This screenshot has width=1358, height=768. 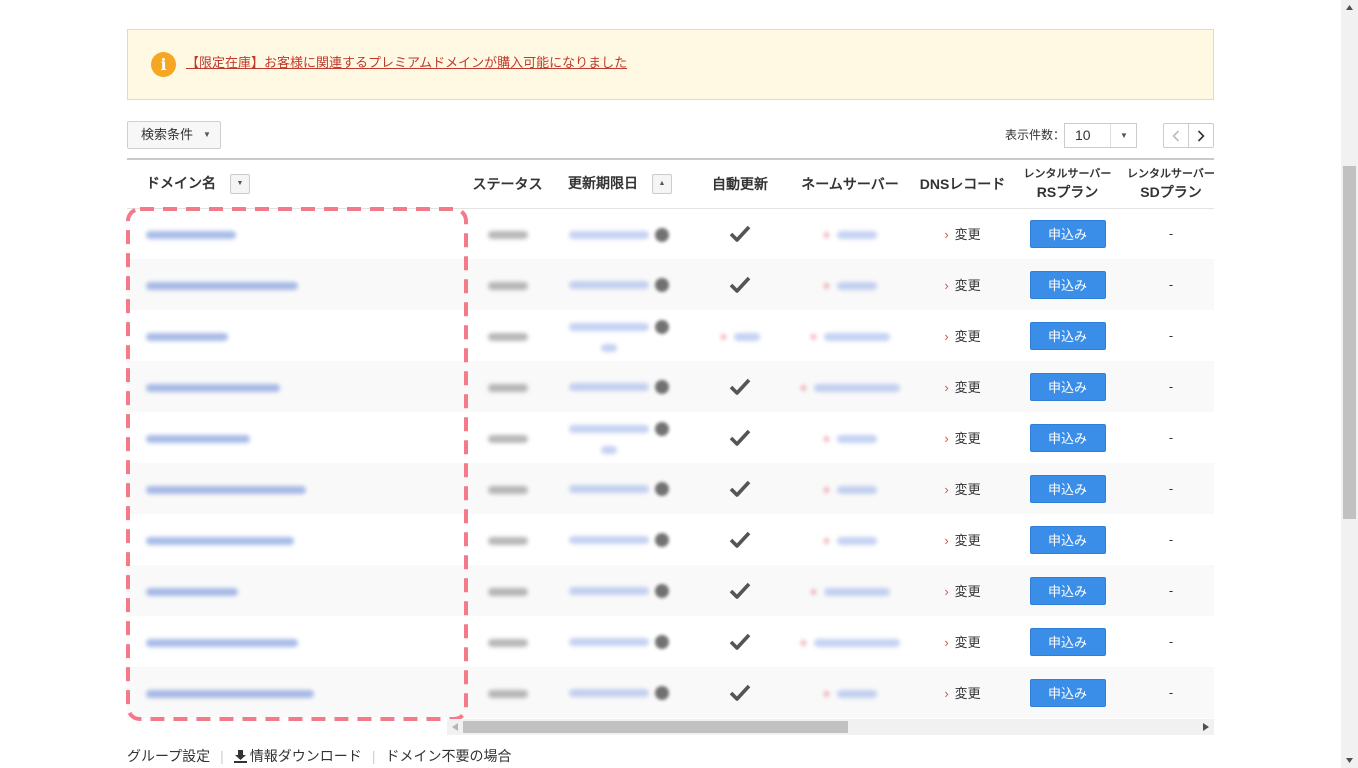 What do you see at coordinates (1206, 727) in the screenshot?
I see `scroll-right-icon` at bounding box center [1206, 727].